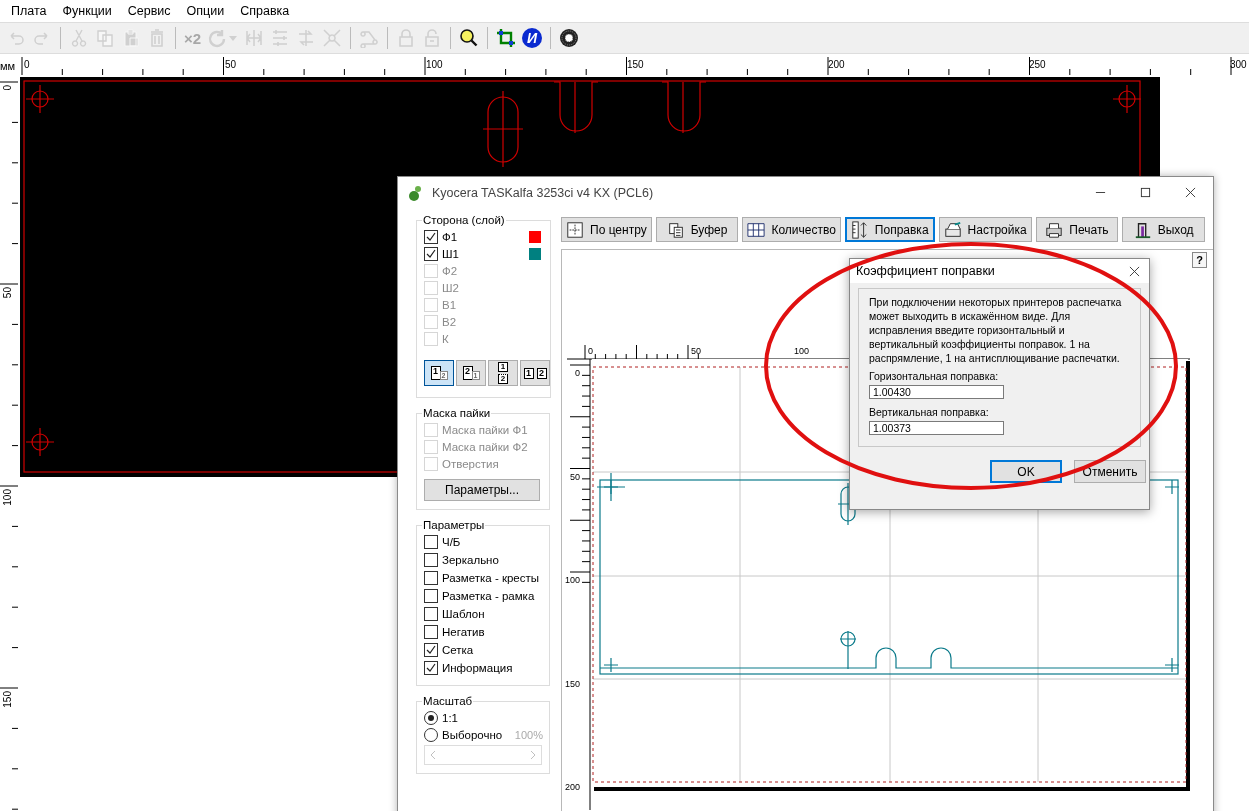 This screenshot has height=811, width=1249. I want to click on layer-label: Ш2, so click(450, 287).